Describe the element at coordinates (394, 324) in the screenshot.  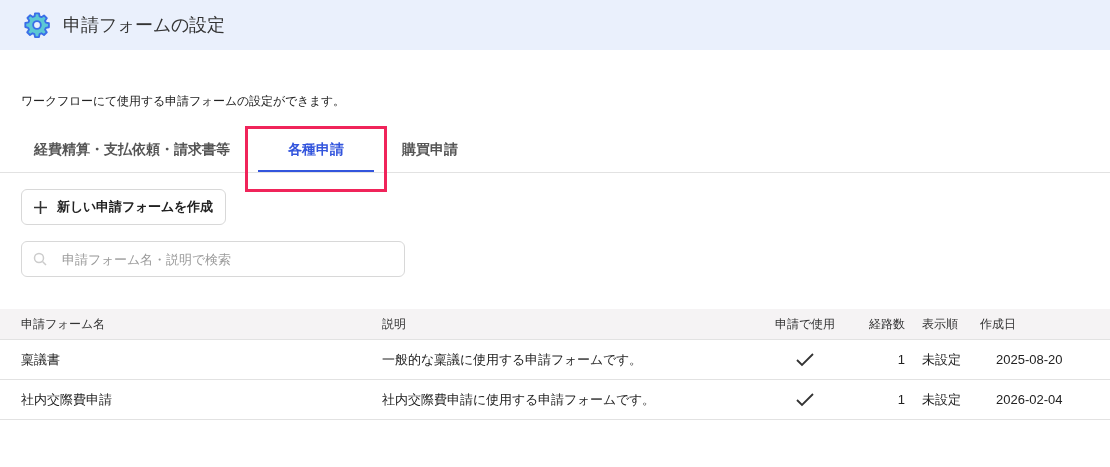
I see `column-header: 説明` at that location.